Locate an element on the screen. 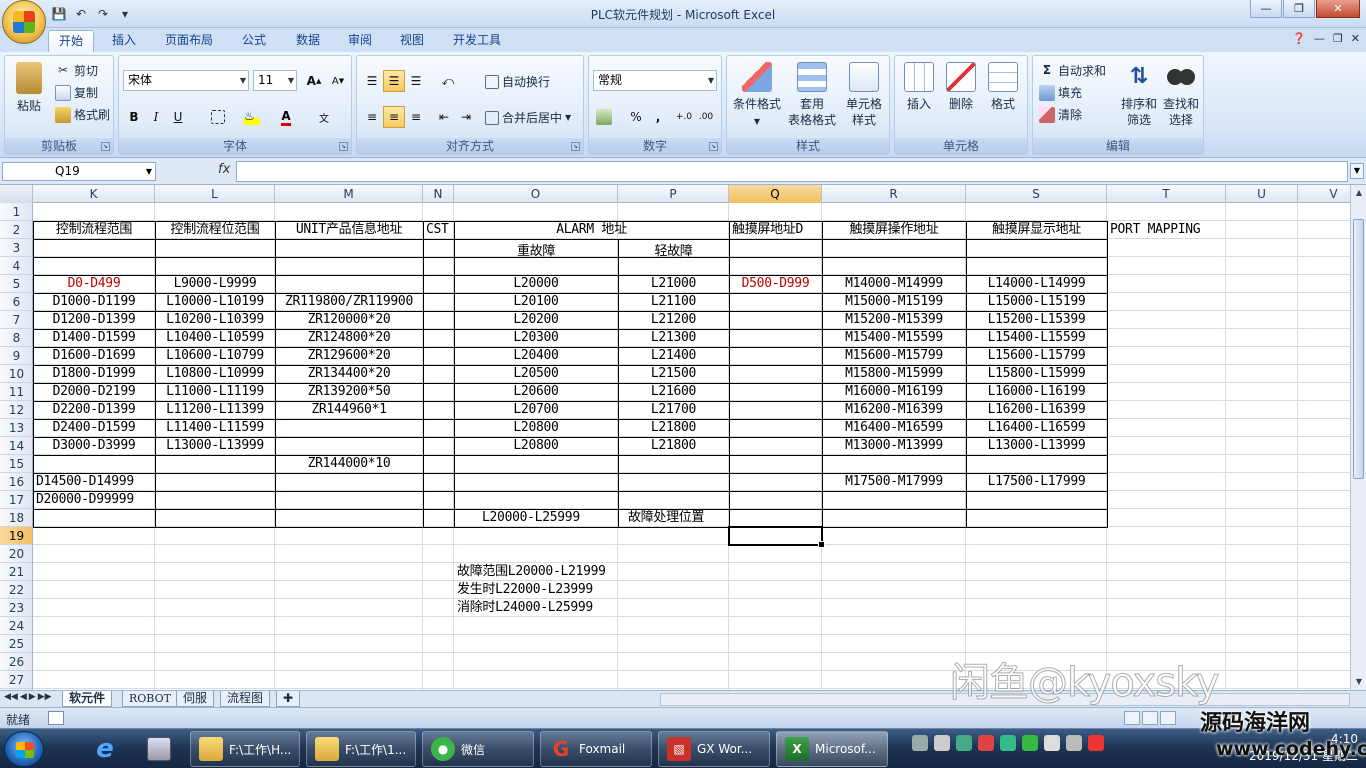 The height and width of the screenshot is (768, 1366). row-header-22: 22 is located at coordinates (16, 590).